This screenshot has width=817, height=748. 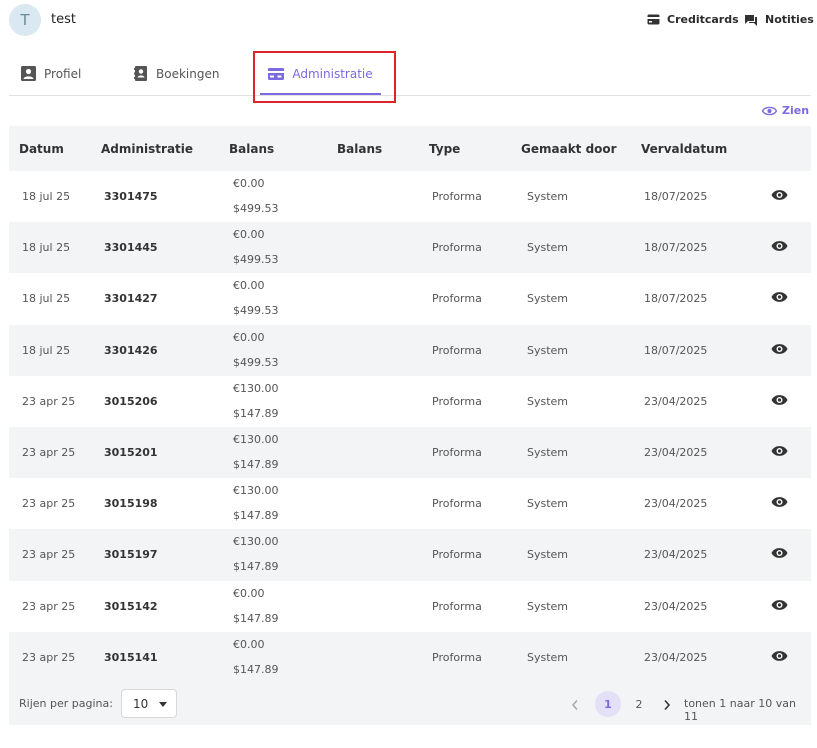 What do you see at coordinates (575, 705) in the screenshot?
I see `previous-page-chevron-icon` at bounding box center [575, 705].